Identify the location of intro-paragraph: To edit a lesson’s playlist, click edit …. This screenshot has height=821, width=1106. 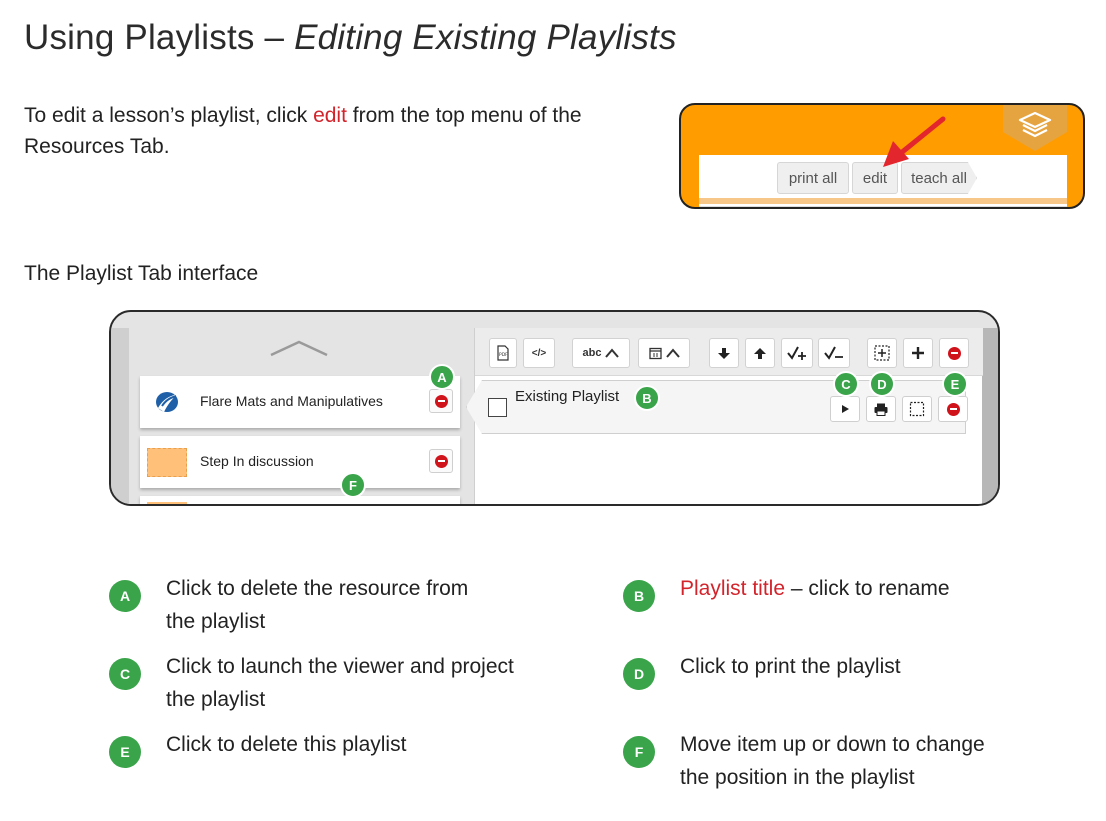
(339, 131).